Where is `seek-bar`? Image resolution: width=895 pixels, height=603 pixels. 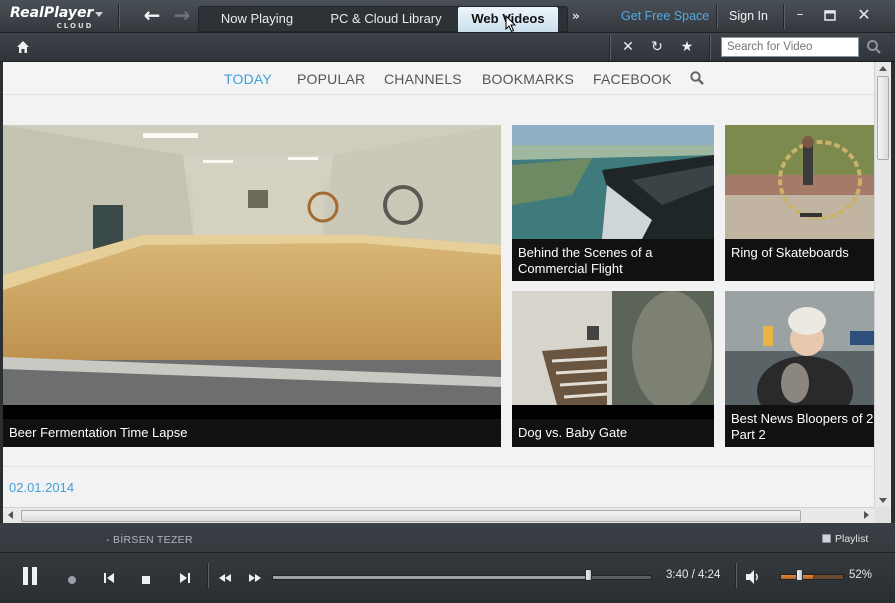
seek-bar is located at coordinates (462, 577).